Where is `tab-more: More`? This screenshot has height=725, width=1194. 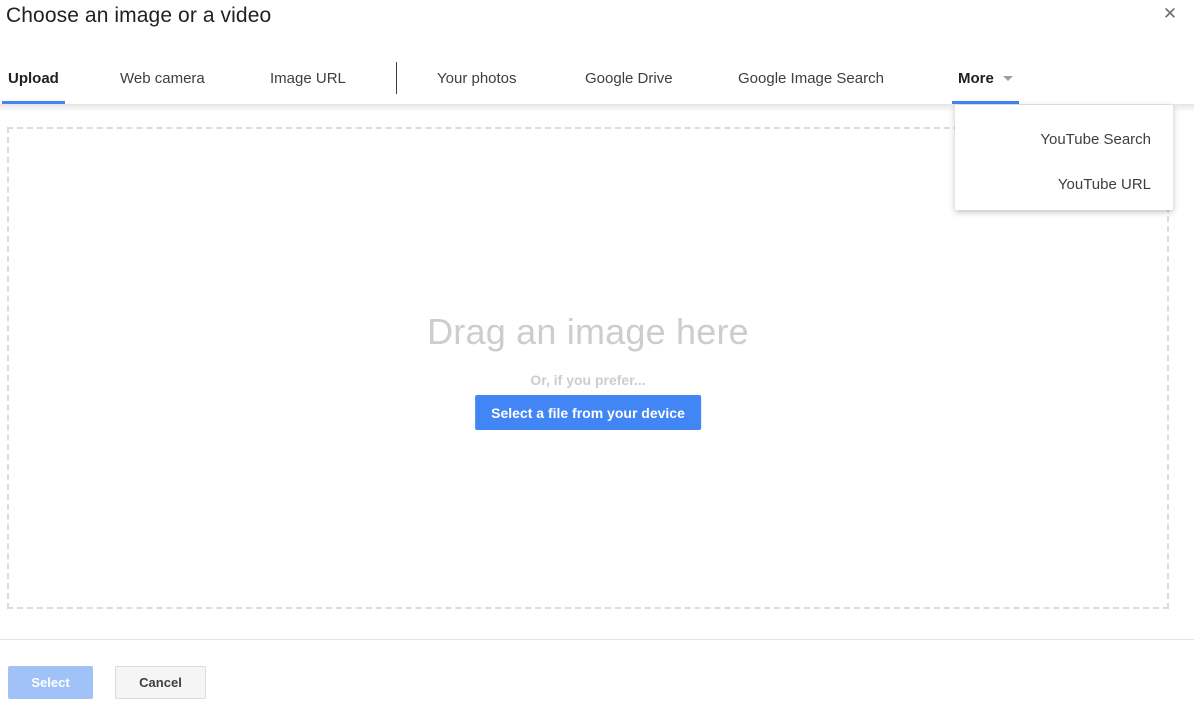 tab-more: More is located at coordinates (985, 78).